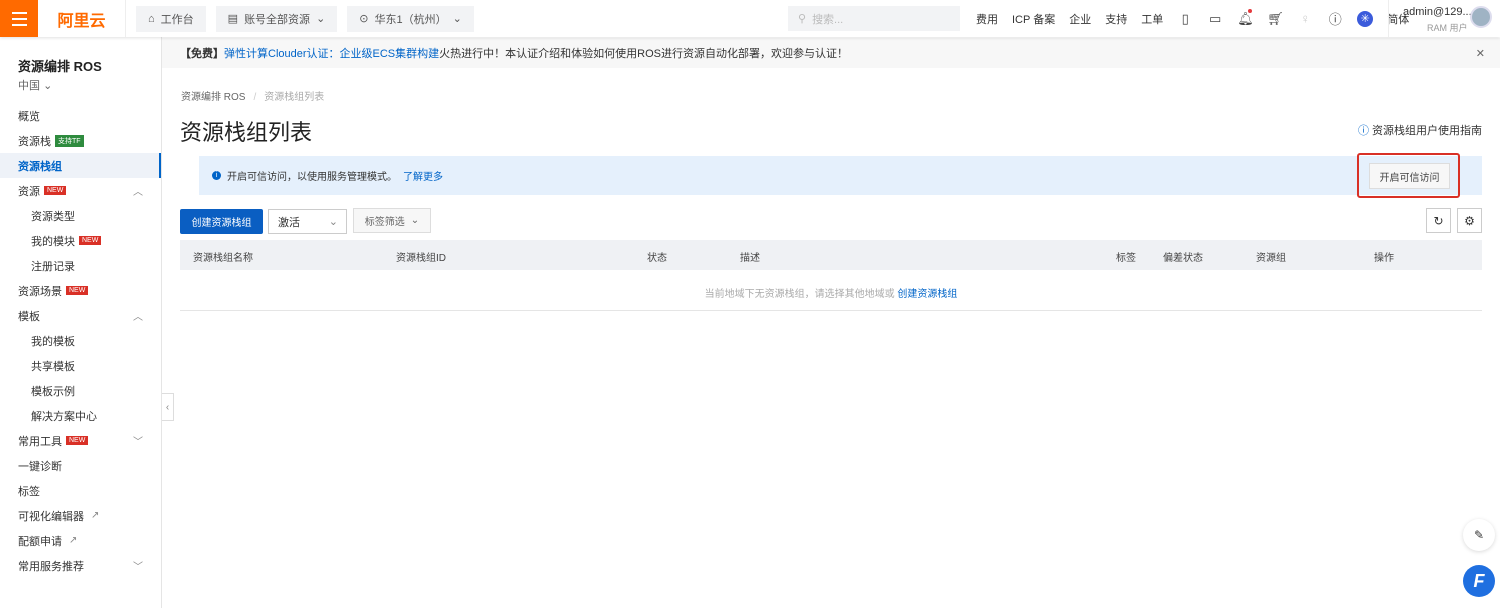 This screenshot has height=608, width=1500. Describe the element at coordinates (384, 222) in the screenshot. I see `tag-filter-label: 标签筛选` at that location.